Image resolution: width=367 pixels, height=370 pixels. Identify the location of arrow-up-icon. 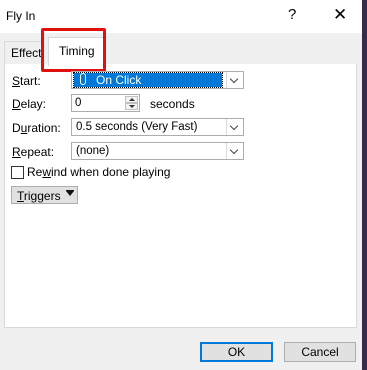
(132, 99).